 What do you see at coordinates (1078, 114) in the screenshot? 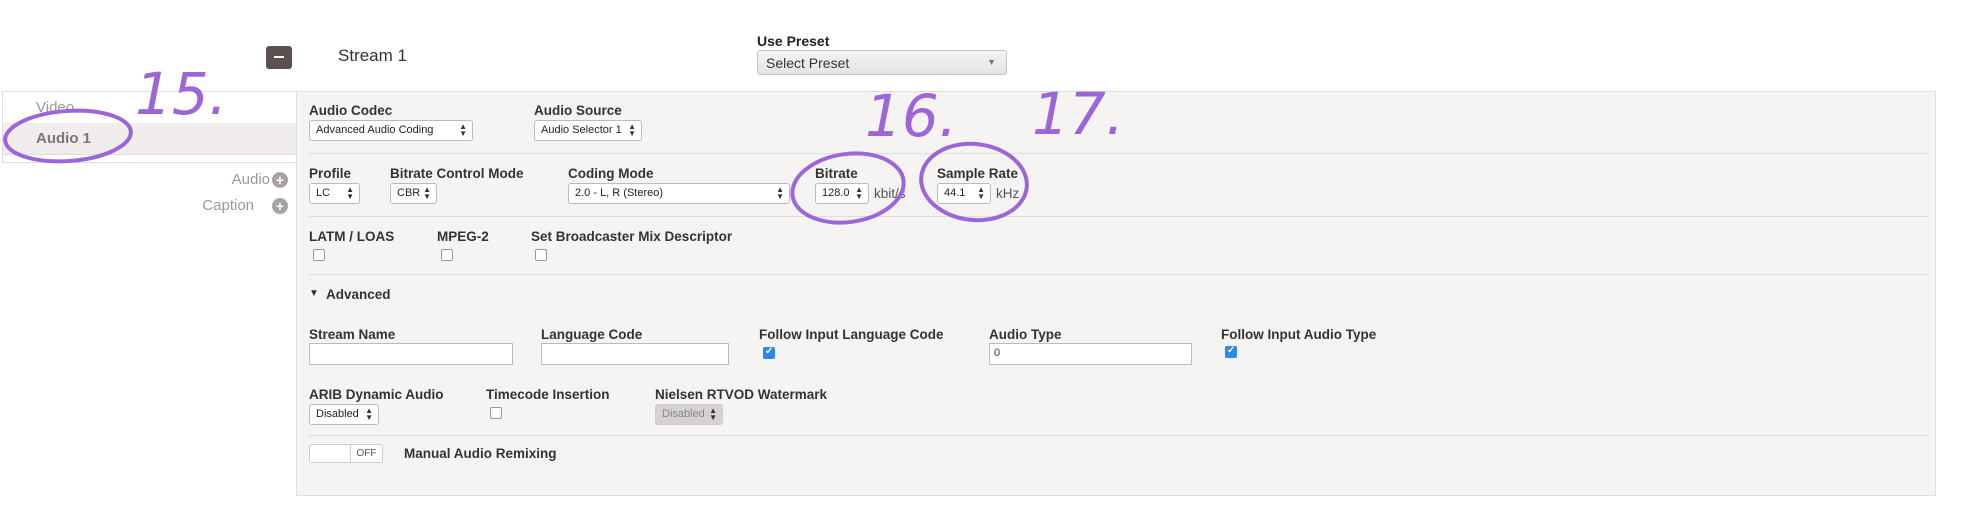
I see `annotation-17: 17.` at bounding box center [1078, 114].